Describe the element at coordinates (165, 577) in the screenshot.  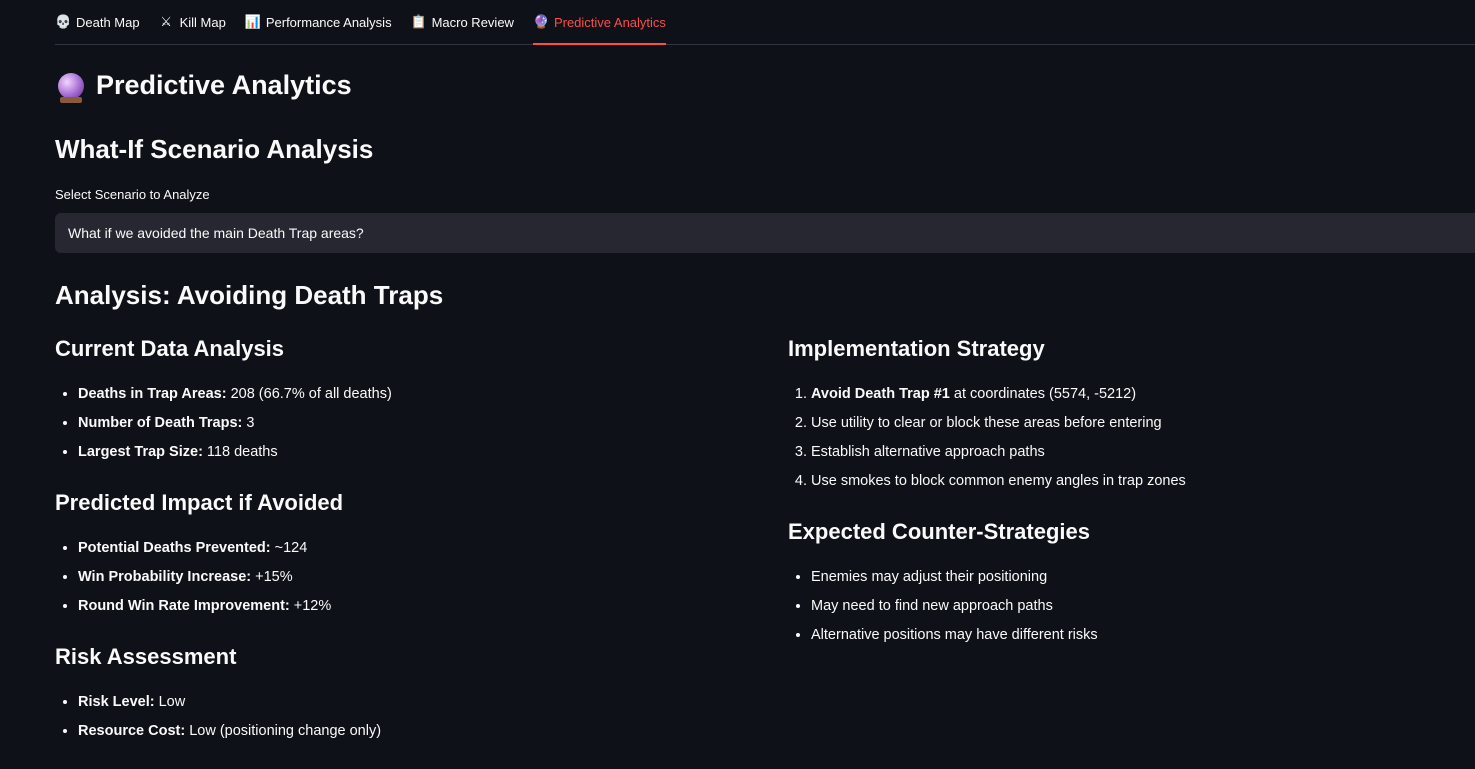
I see `list-item-label: Win Probability Increase:` at that location.